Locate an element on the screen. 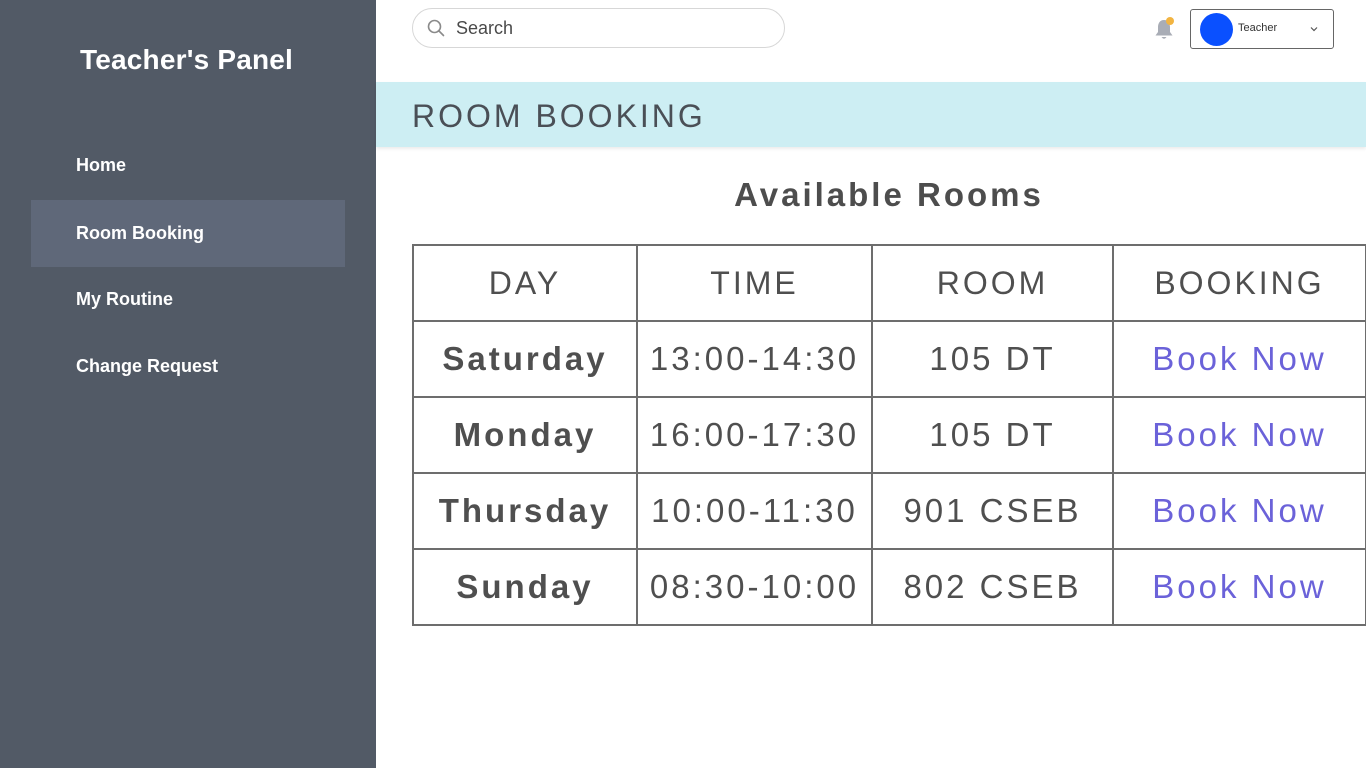 Image resolution: width=1366 pixels, height=768 pixels. table-row: Saturday 13:00-14:30 105 DT Book Now is located at coordinates (889, 359).